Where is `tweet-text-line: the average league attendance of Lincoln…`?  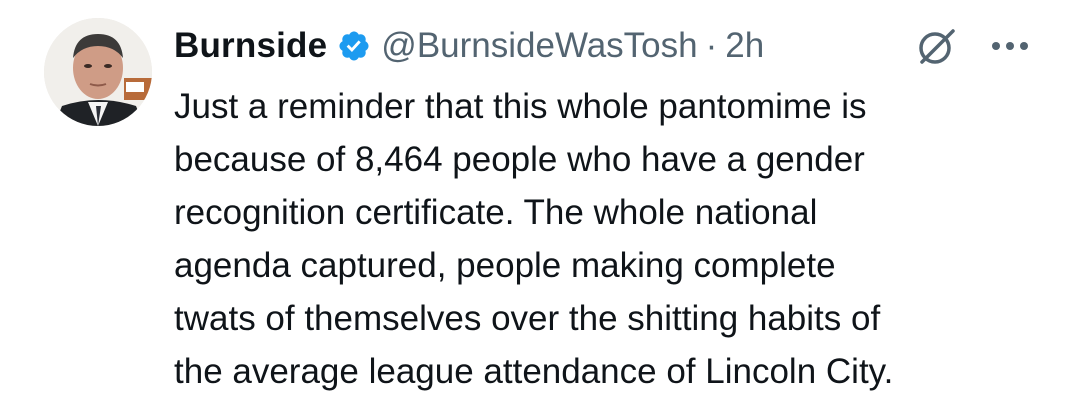 tweet-text-line: the average league attendance of Lincoln… is located at coordinates (534, 371).